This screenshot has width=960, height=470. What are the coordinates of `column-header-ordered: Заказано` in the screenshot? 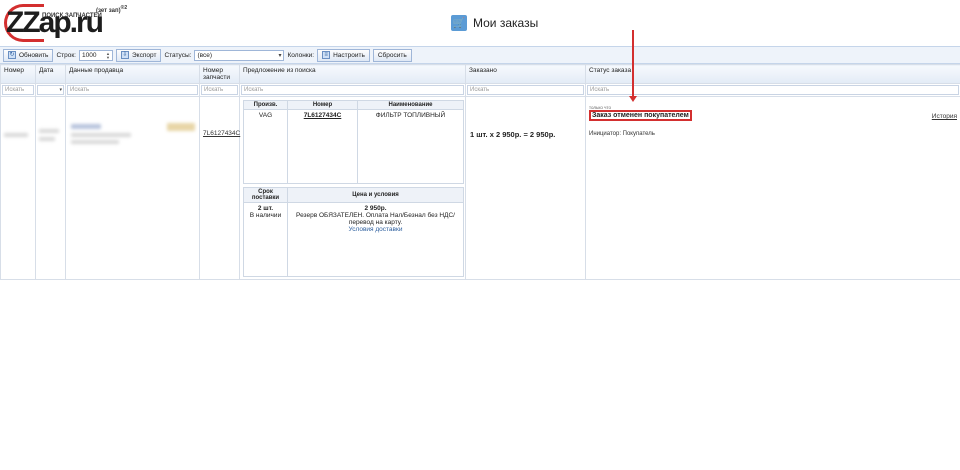 It's located at (525, 74).